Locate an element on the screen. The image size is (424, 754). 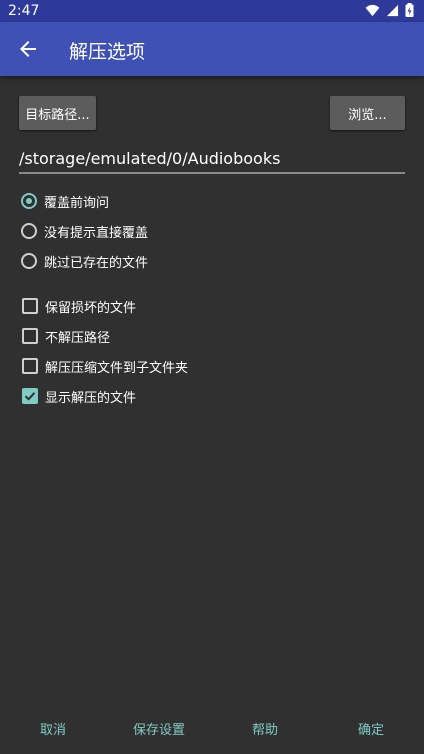
checkbox-label: 不解压路径 is located at coordinates (78, 338).